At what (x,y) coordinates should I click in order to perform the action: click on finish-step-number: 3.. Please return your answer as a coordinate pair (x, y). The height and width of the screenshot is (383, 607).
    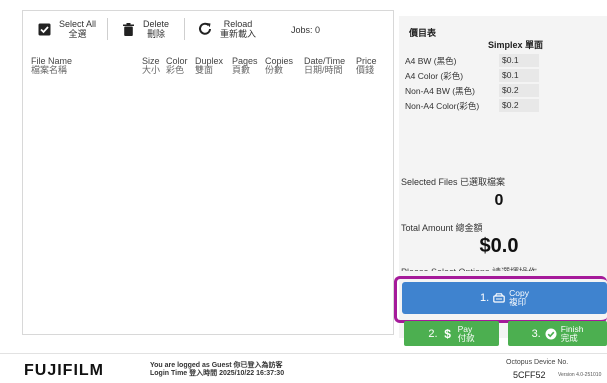
    Looking at the image, I should click on (536, 333).